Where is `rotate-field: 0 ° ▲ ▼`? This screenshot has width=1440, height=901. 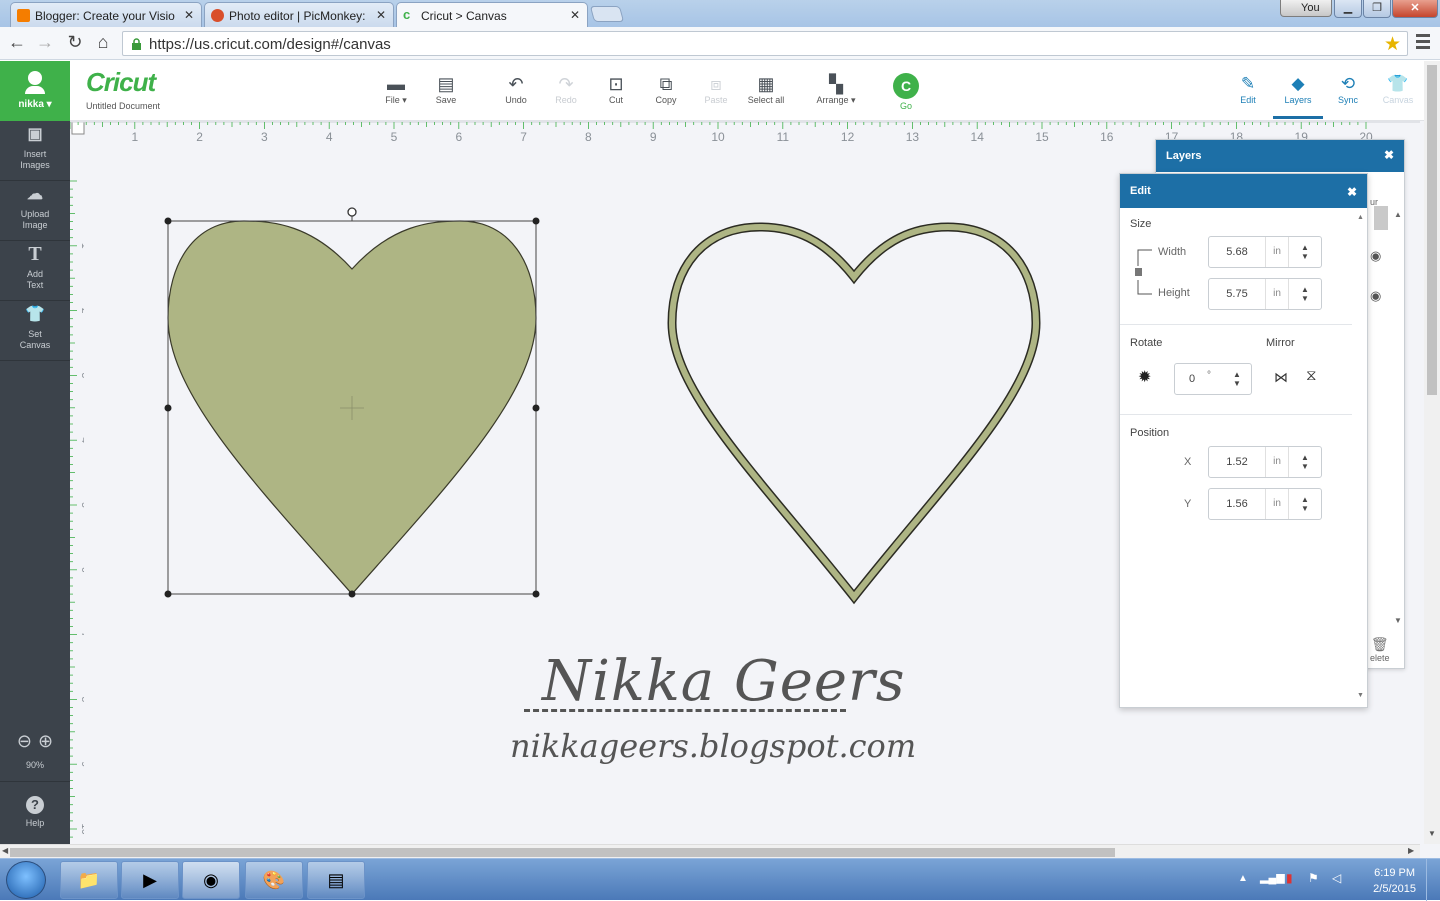 rotate-field: 0 ° ▲ ▼ is located at coordinates (1213, 379).